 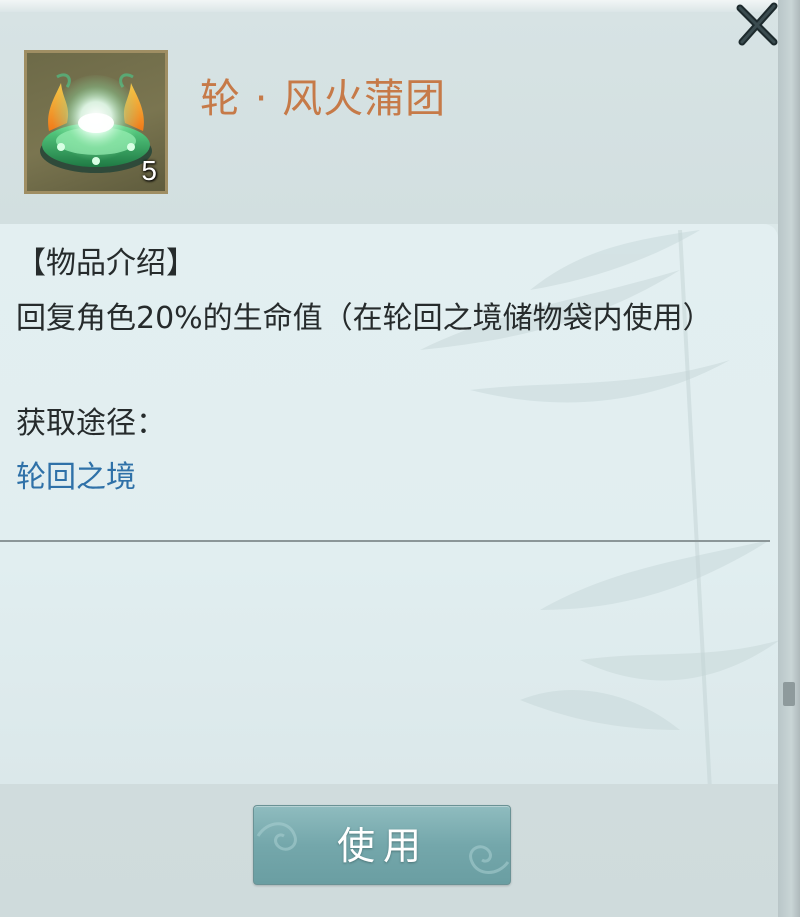 What do you see at coordinates (96, 122) in the screenshot?
I see `item-icon-slot: 5` at bounding box center [96, 122].